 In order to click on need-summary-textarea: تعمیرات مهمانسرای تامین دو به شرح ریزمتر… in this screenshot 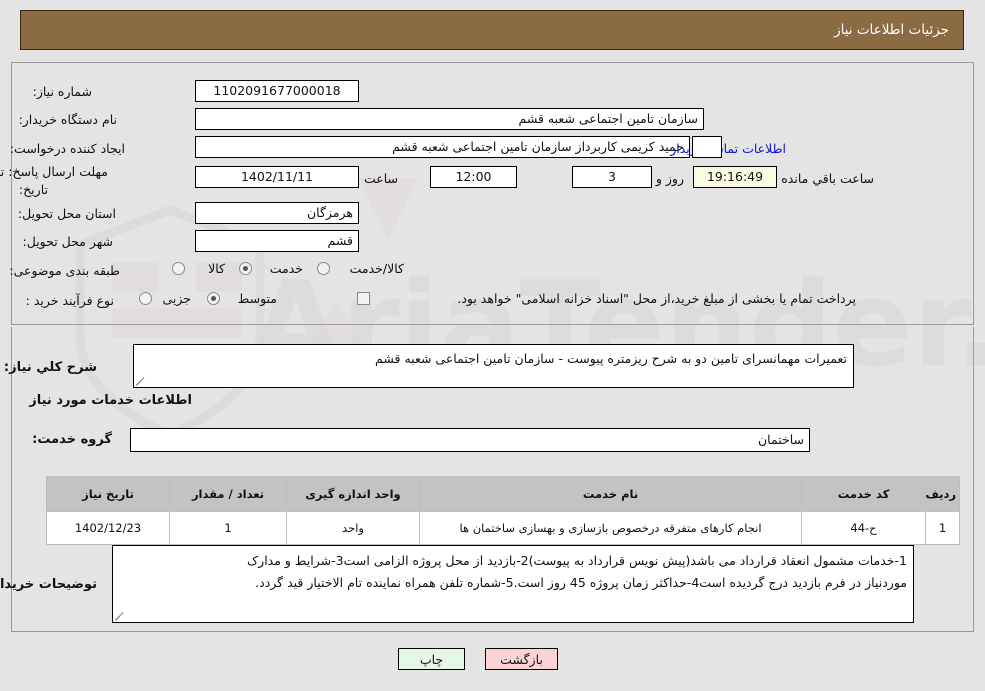, I will do `click(493, 366)`.